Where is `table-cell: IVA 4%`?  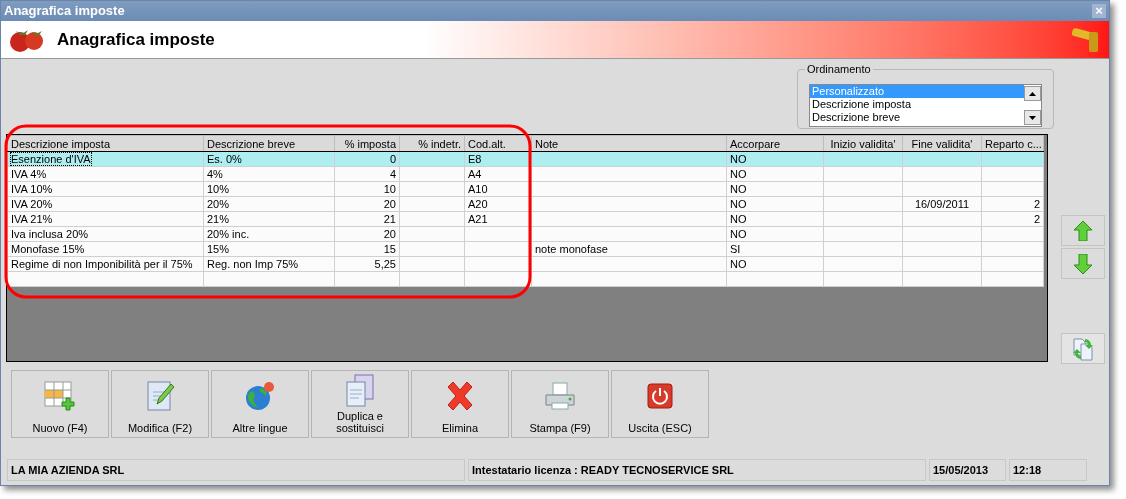
table-cell: IVA 4% is located at coordinates (29, 174).